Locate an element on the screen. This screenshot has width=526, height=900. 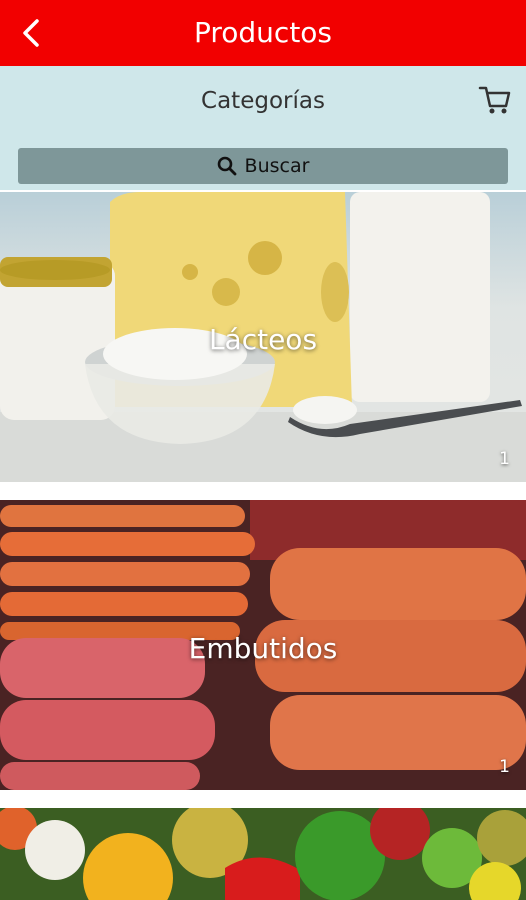
top-bar: Productos is located at coordinates (263, 33).